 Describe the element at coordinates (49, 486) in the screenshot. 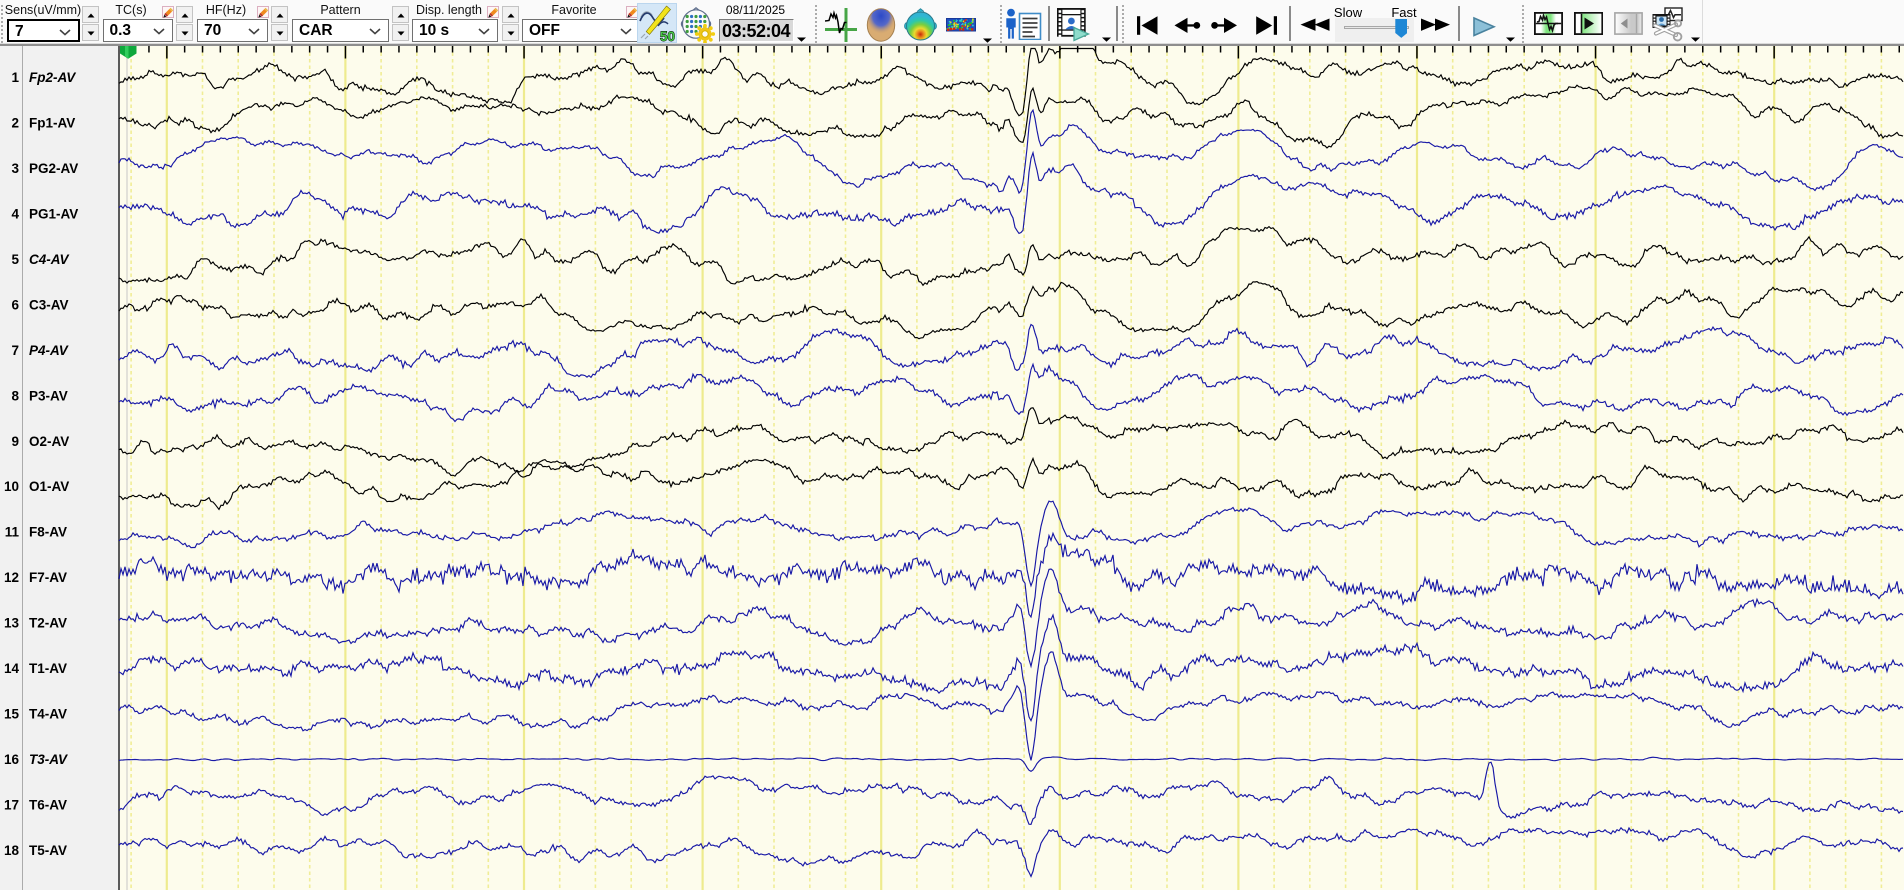

I see `svg-text: O1-AV` at that location.